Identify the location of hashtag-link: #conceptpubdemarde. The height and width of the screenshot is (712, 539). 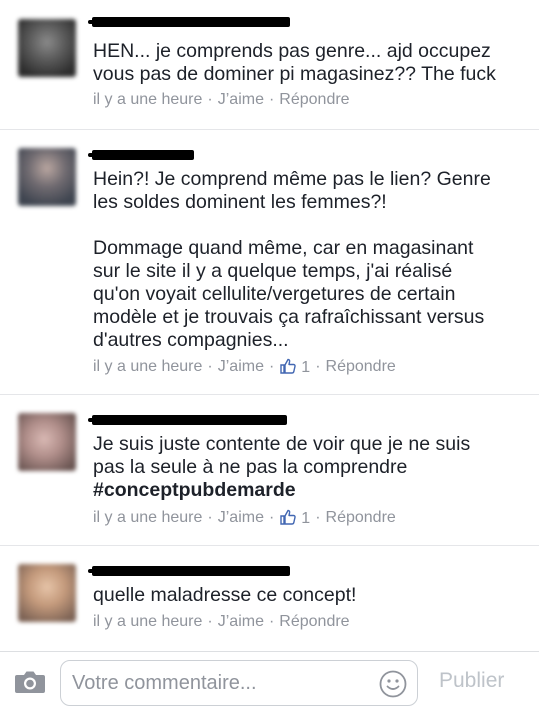
(194, 490).